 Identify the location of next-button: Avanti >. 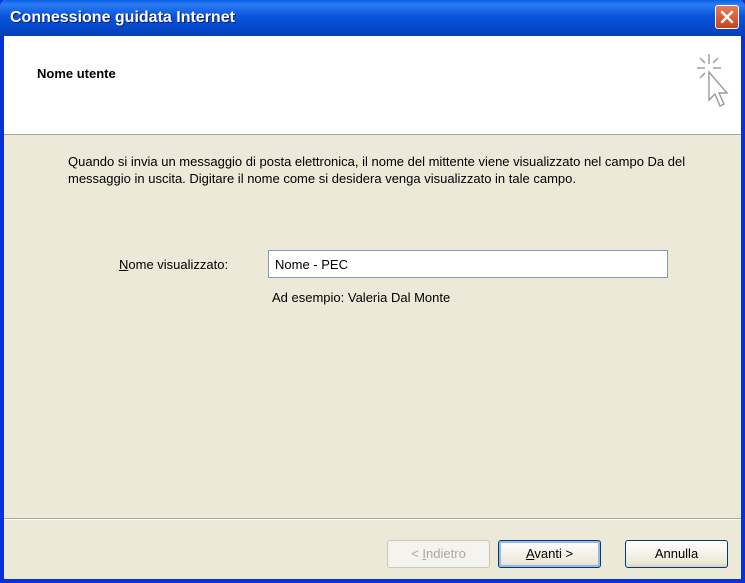
(549, 554).